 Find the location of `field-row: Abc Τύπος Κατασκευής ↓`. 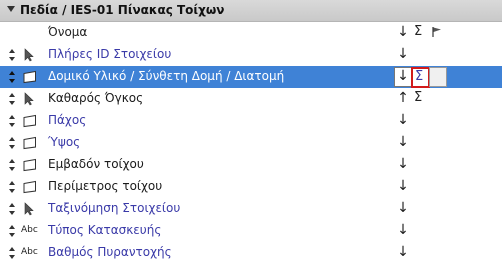

field-row: Abc Τύπος Κατασκευής ↓ is located at coordinates (251, 231).